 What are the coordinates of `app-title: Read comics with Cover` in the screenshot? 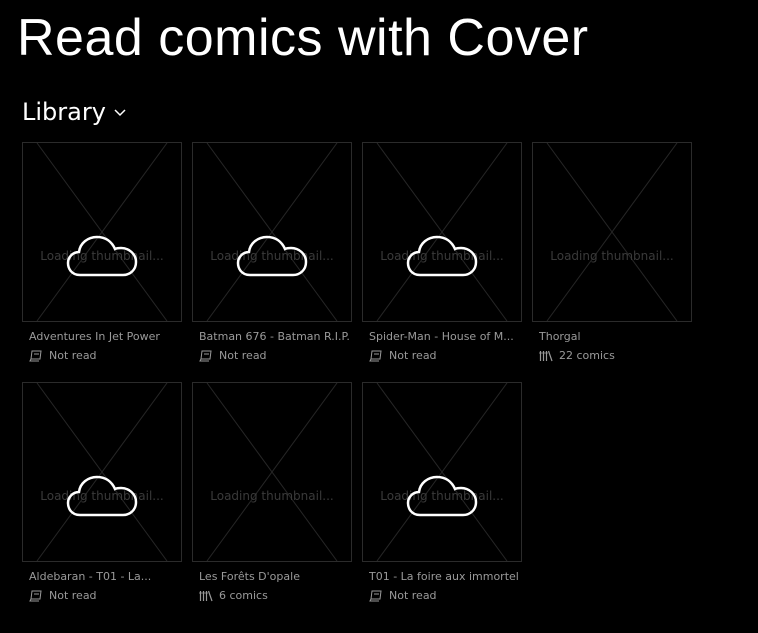 It's located at (303, 38).